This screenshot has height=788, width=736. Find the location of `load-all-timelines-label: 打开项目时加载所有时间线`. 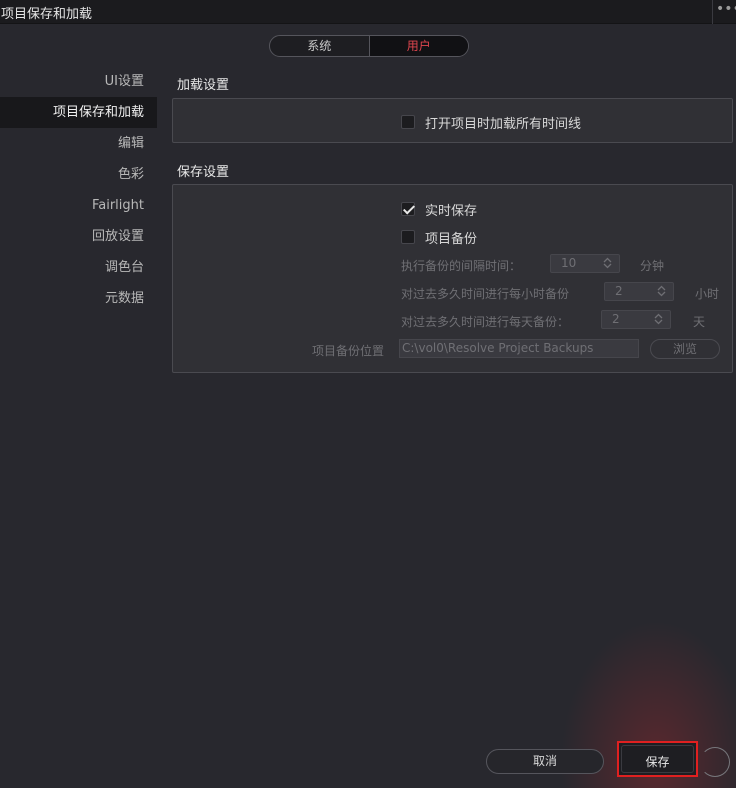

load-all-timelines-label: 打开项目时加载所有时间线 is located at coordinates (503, 124).